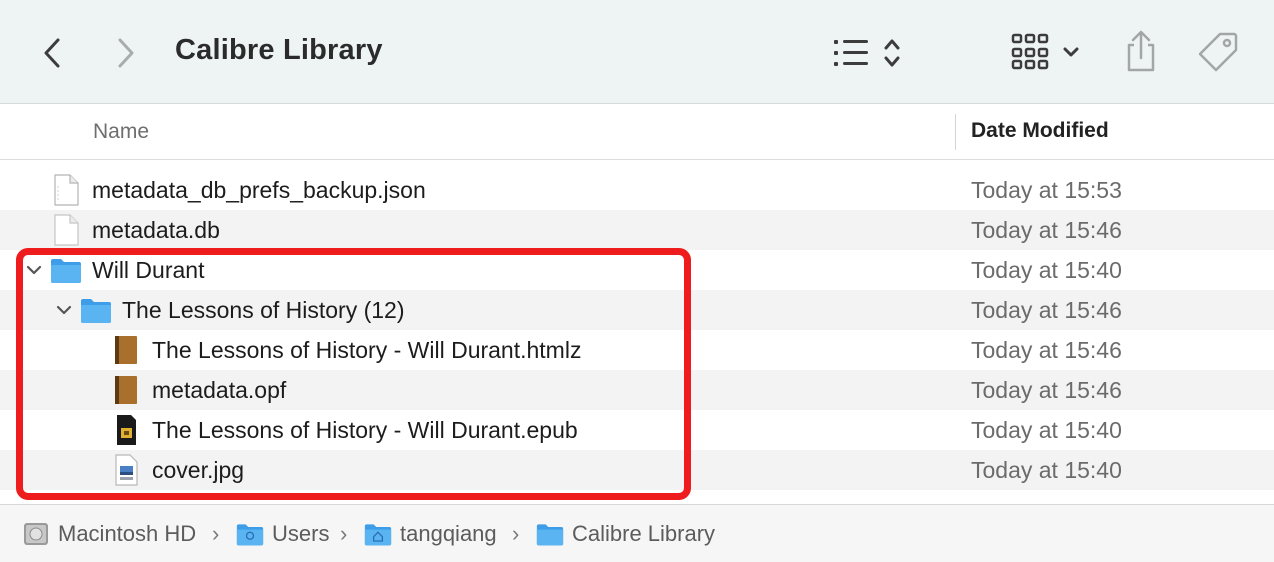 This screenshot has width=1274, height=562. Describe the element at coordinates (126, 430) in the screenshot. I see `epub-icon` at that location.